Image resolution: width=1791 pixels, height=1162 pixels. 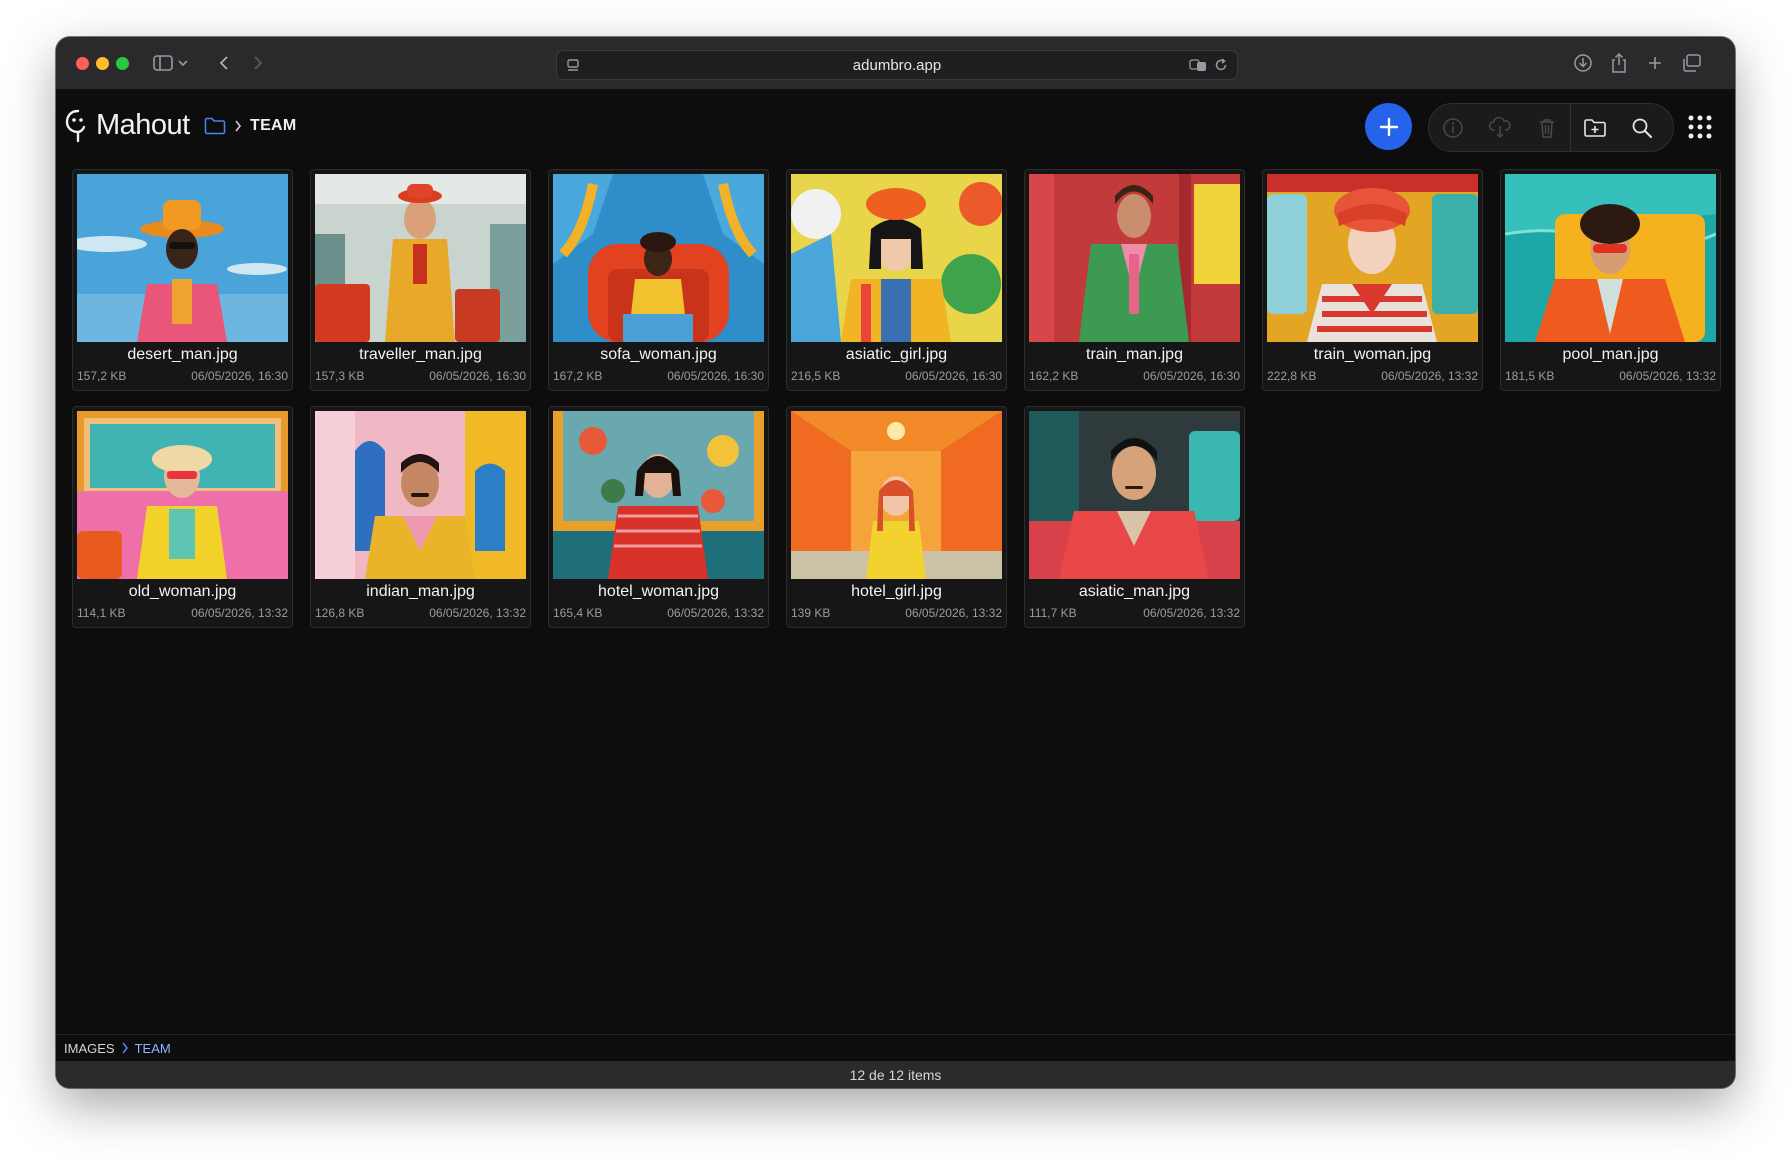 What do you see at coordinates (1655, 63) in the screenshot?
I see `new-tab-icon` at bounding box center [1655, 63].